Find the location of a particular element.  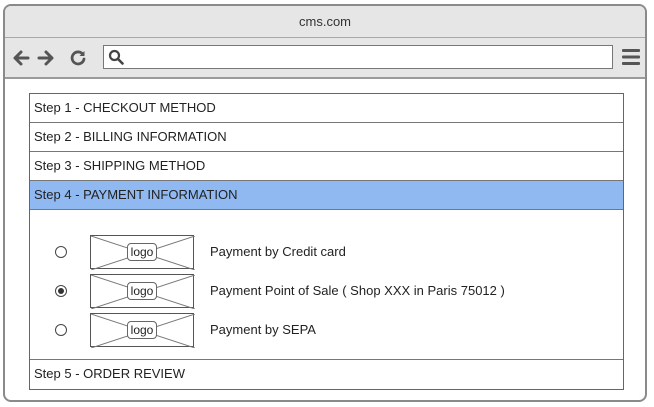

payment-option-credit-card: logo Payment by Credit card is located at coordinates (326, 252).